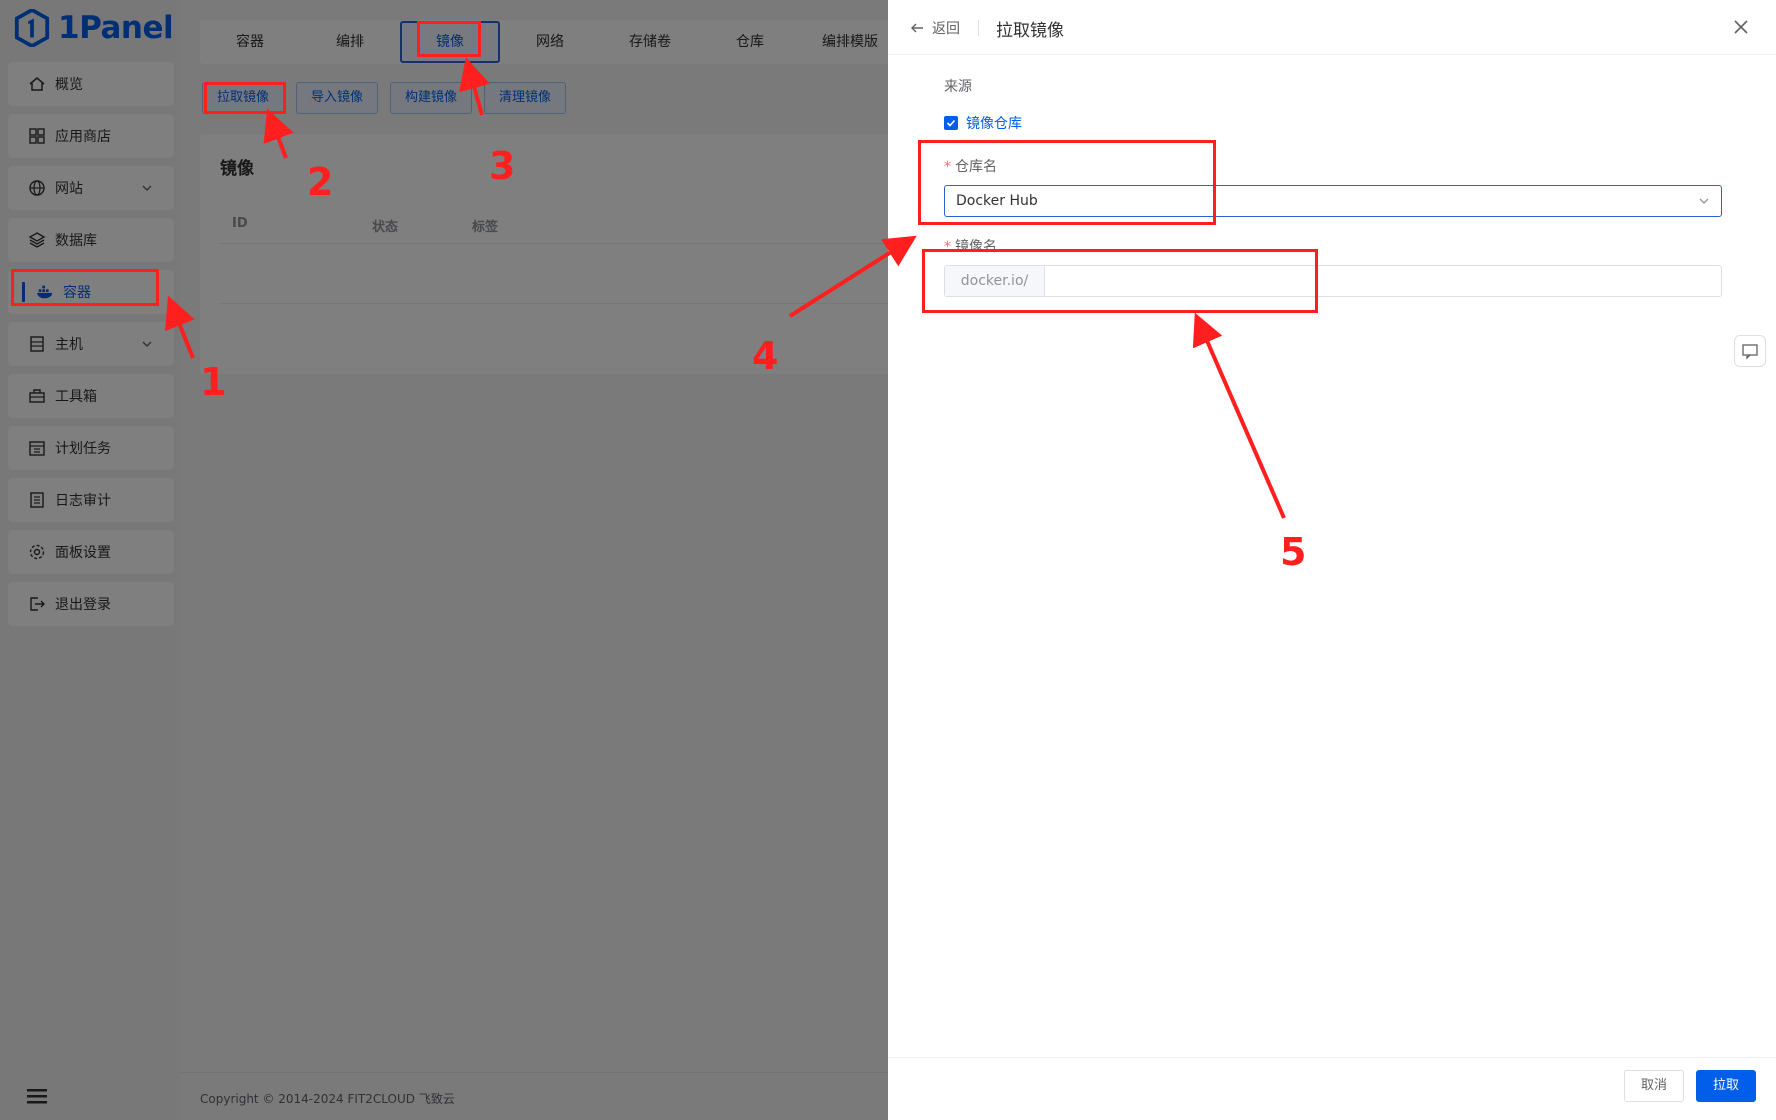 The height and width of the screenshot is (1120, 1776). What do you see at coordinates (1333, 201) in the screenshot?
I see `repo-select: Docker Hub` at bounding box center [1333, 201].